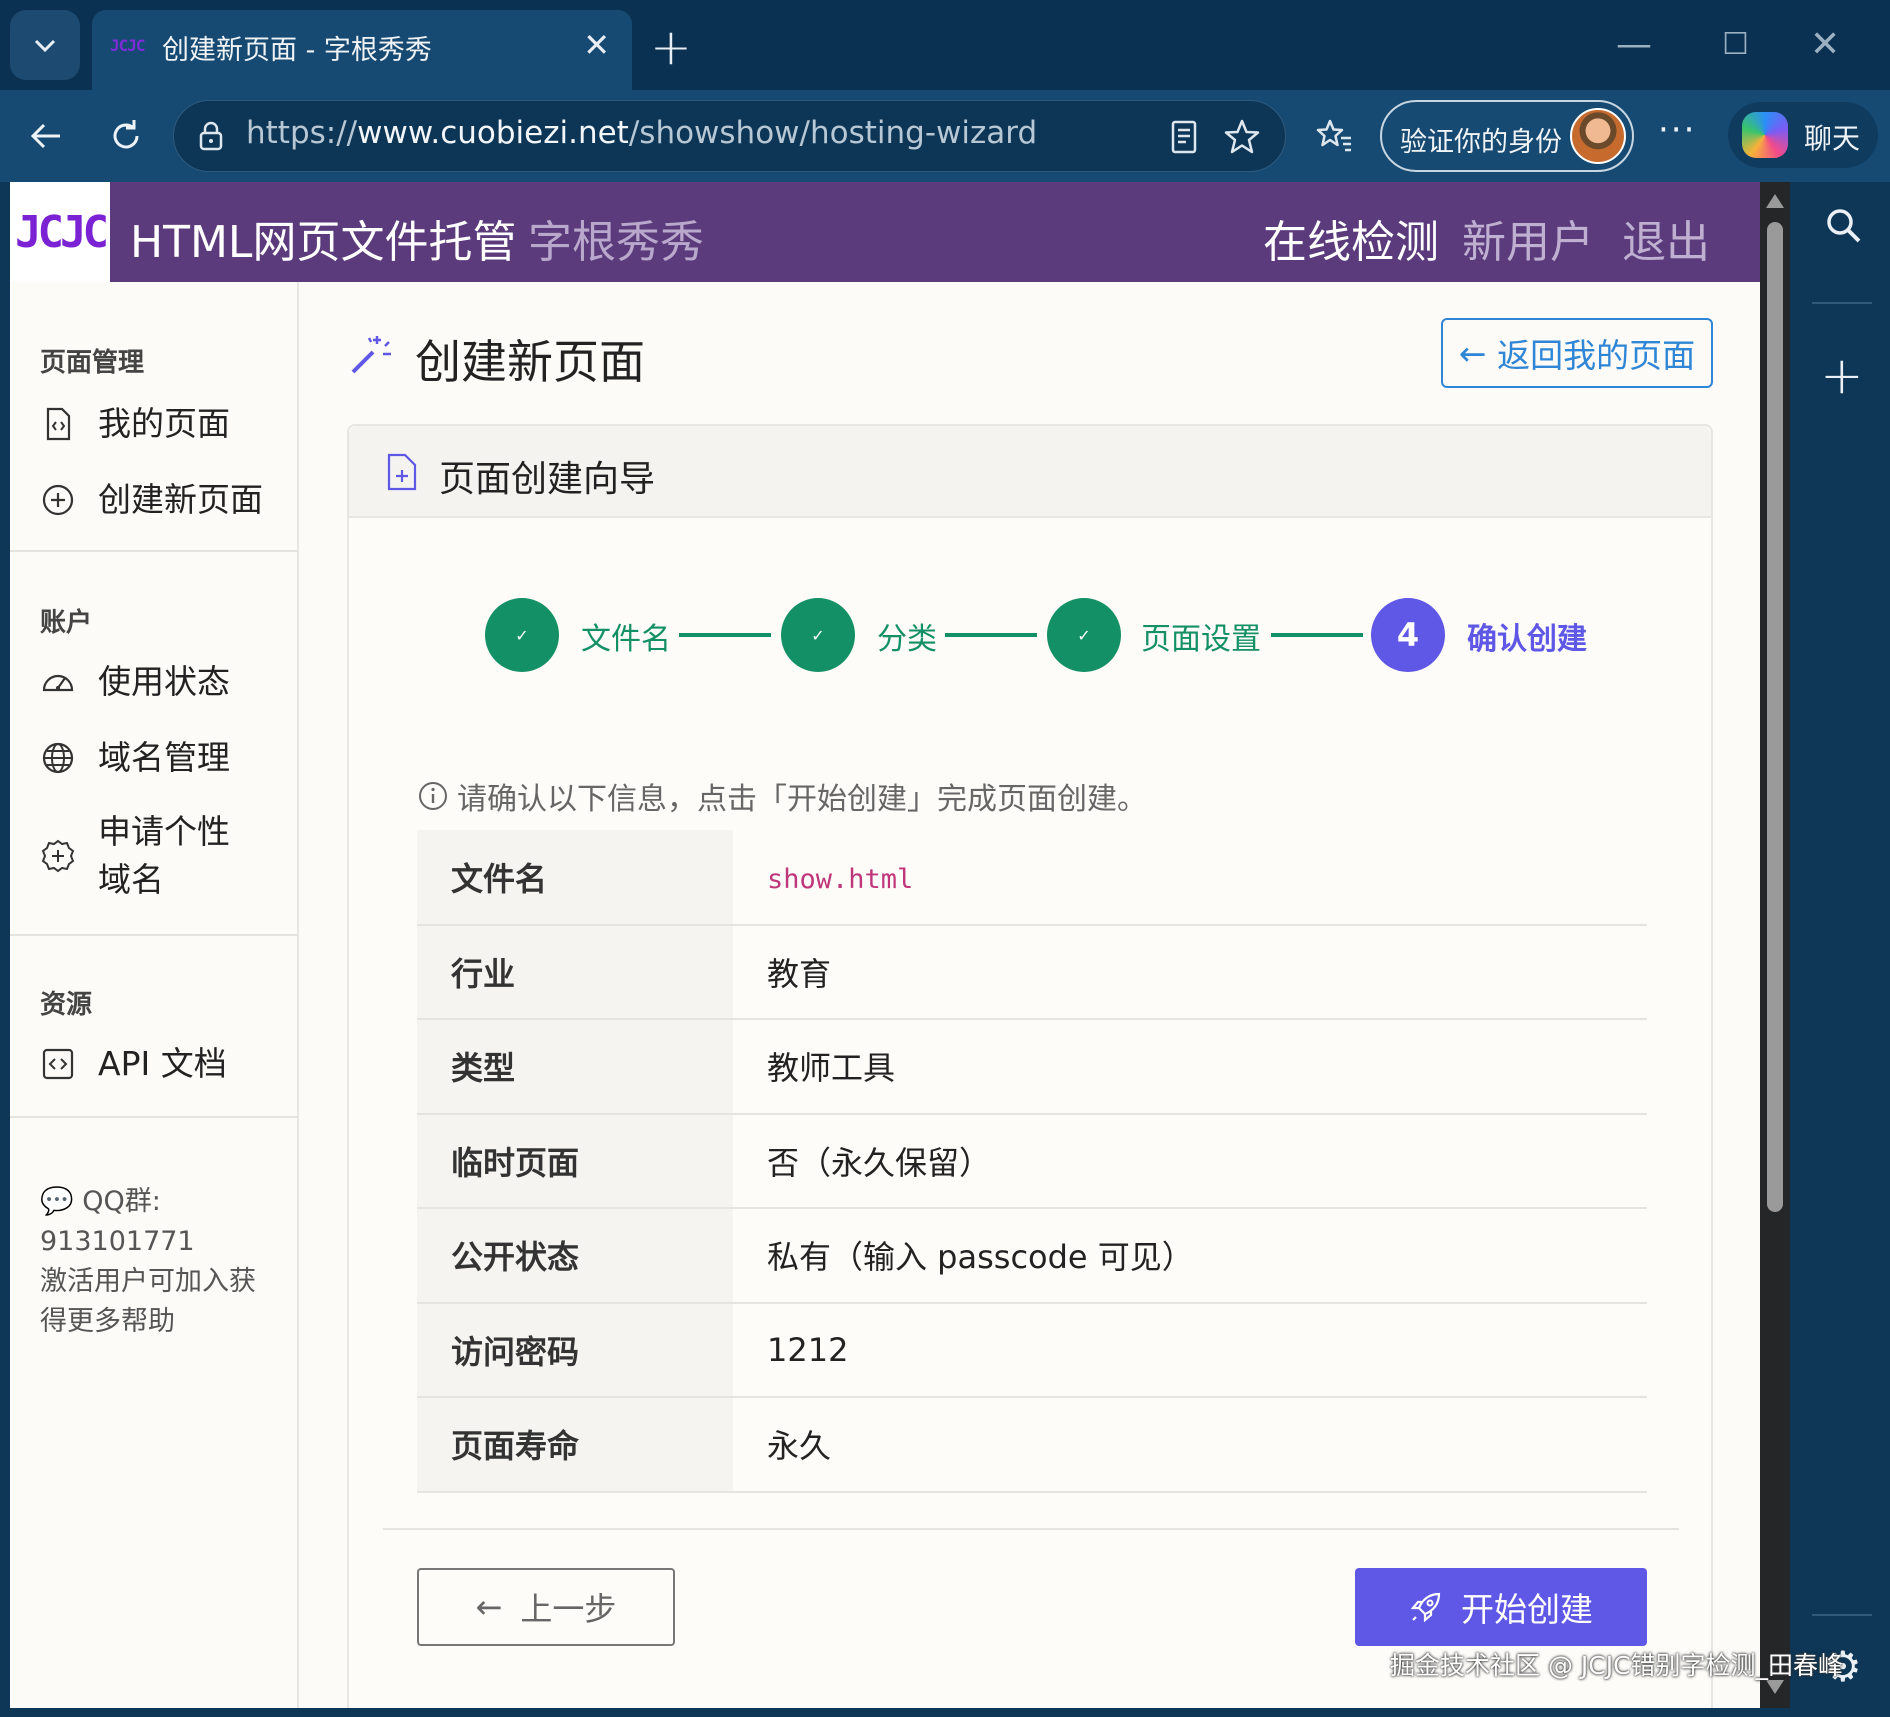  What do you see at coordinates (149, 856) in the screenshot?
I see `sidebar-item-custom-domain: 申请个性域名` at bounding box center [149, 856].